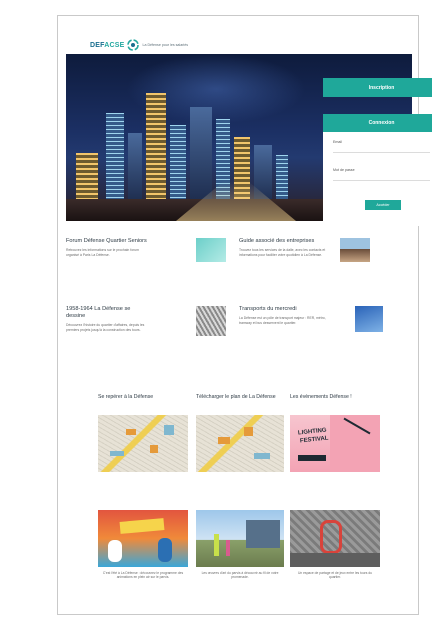 Image resolution: width=432 pixels, height=621 pixels. I want to click on inscription-button: Inscription, so click(377, 87).